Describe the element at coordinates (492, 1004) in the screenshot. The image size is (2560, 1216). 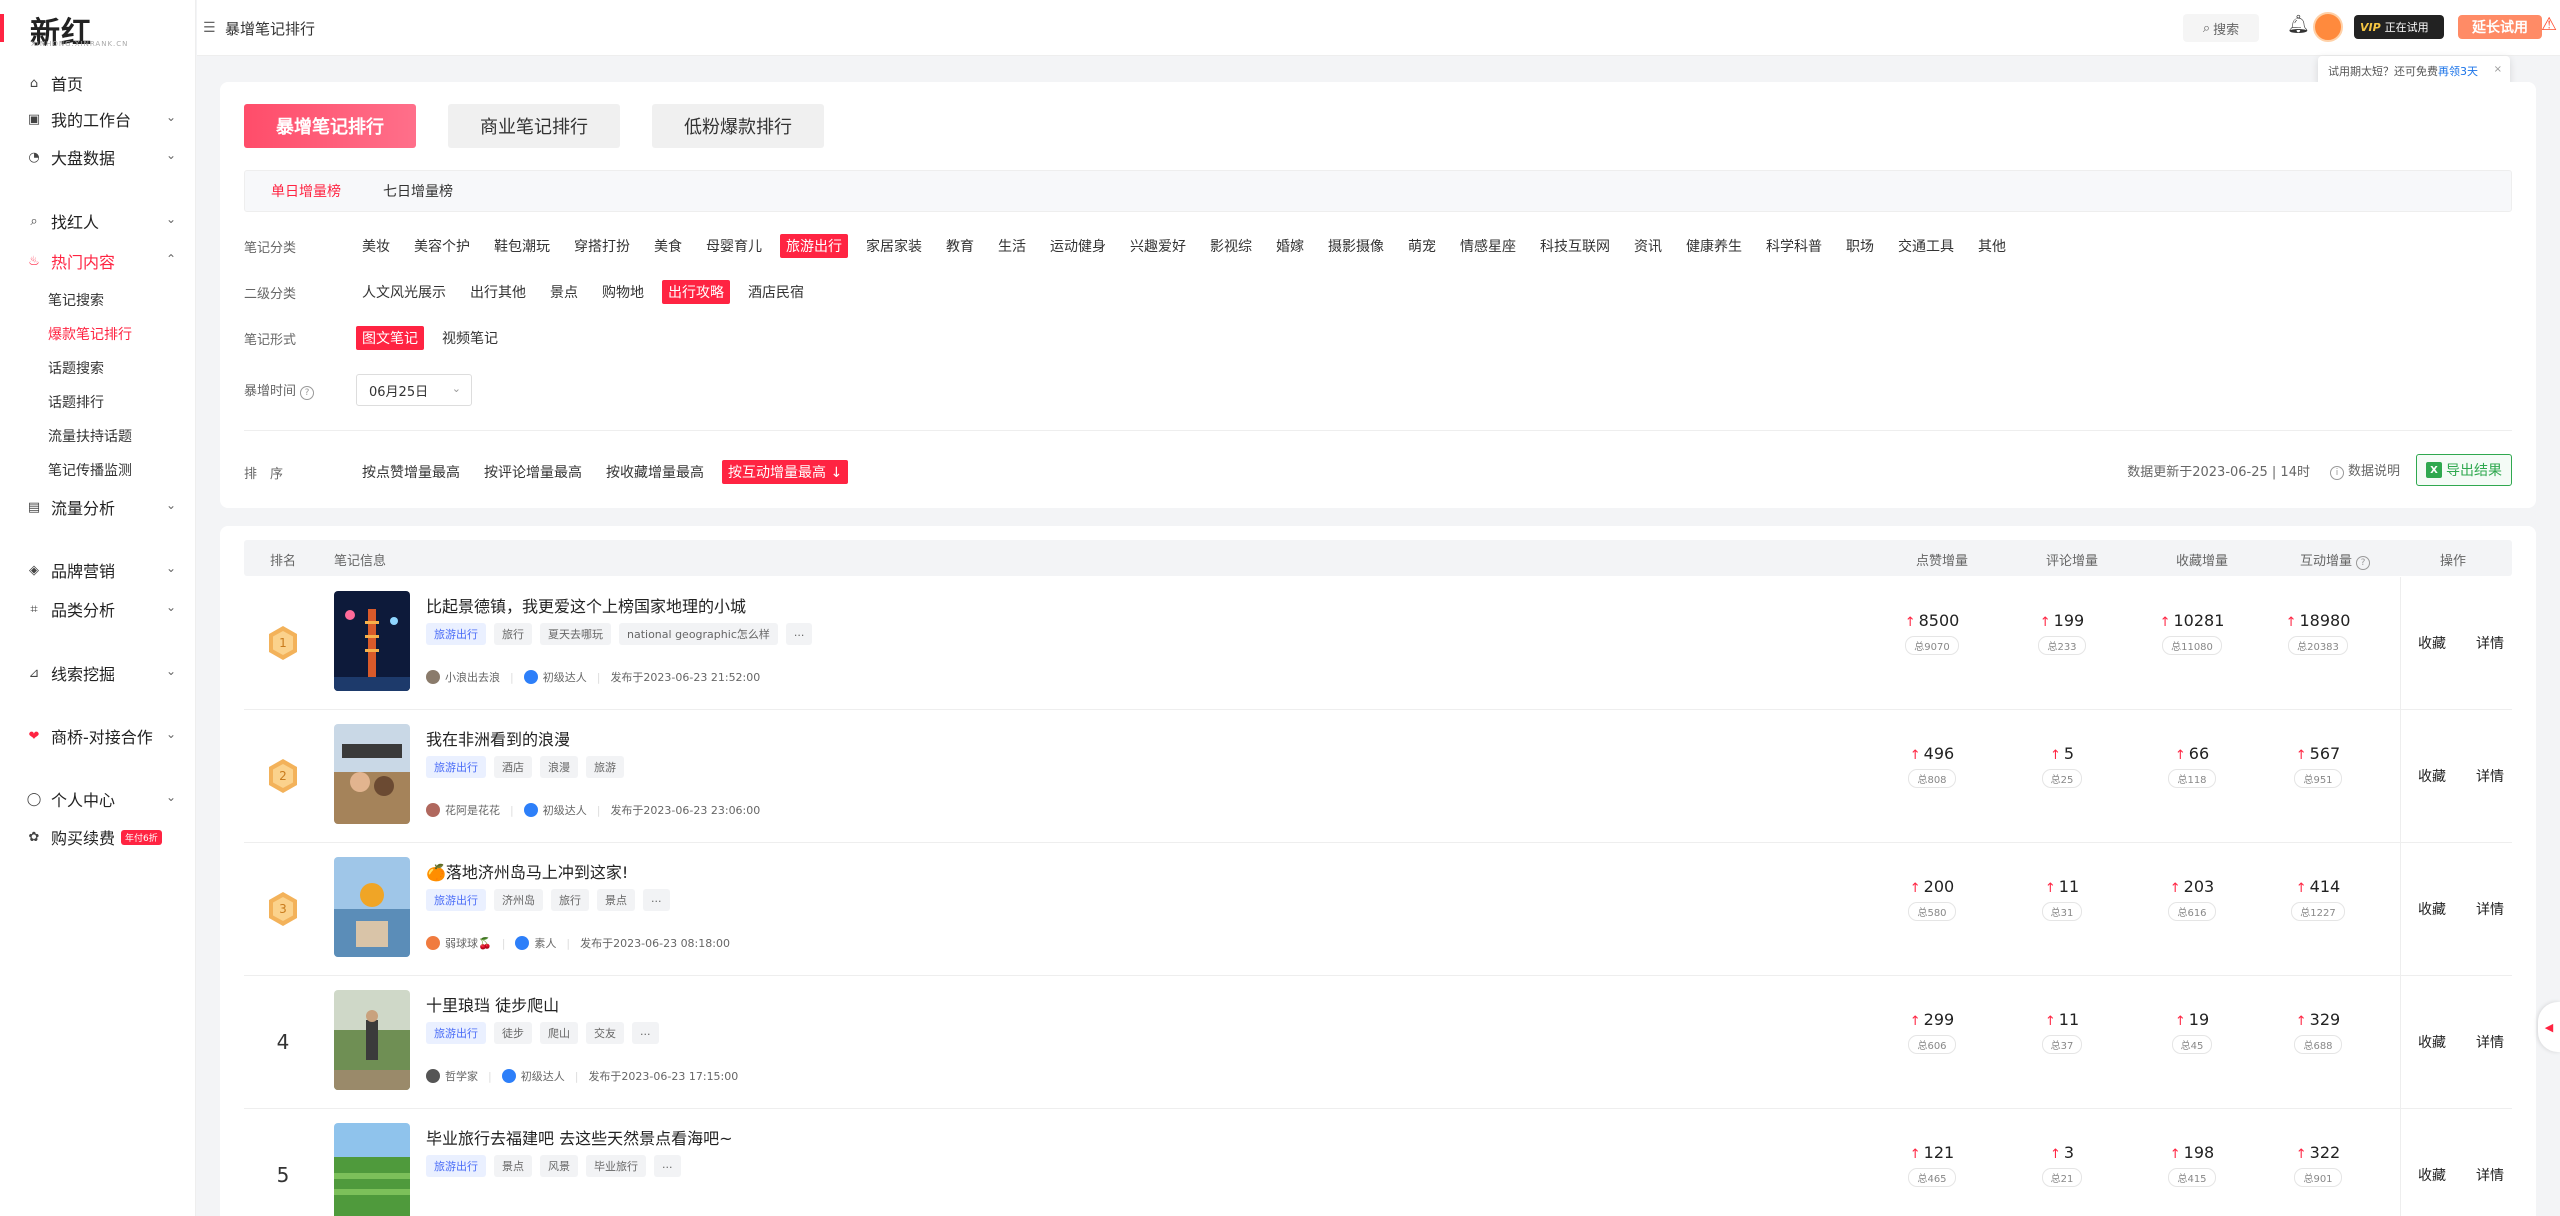
I see `note-title: 十里琅珰 徒步爬山` at that location.